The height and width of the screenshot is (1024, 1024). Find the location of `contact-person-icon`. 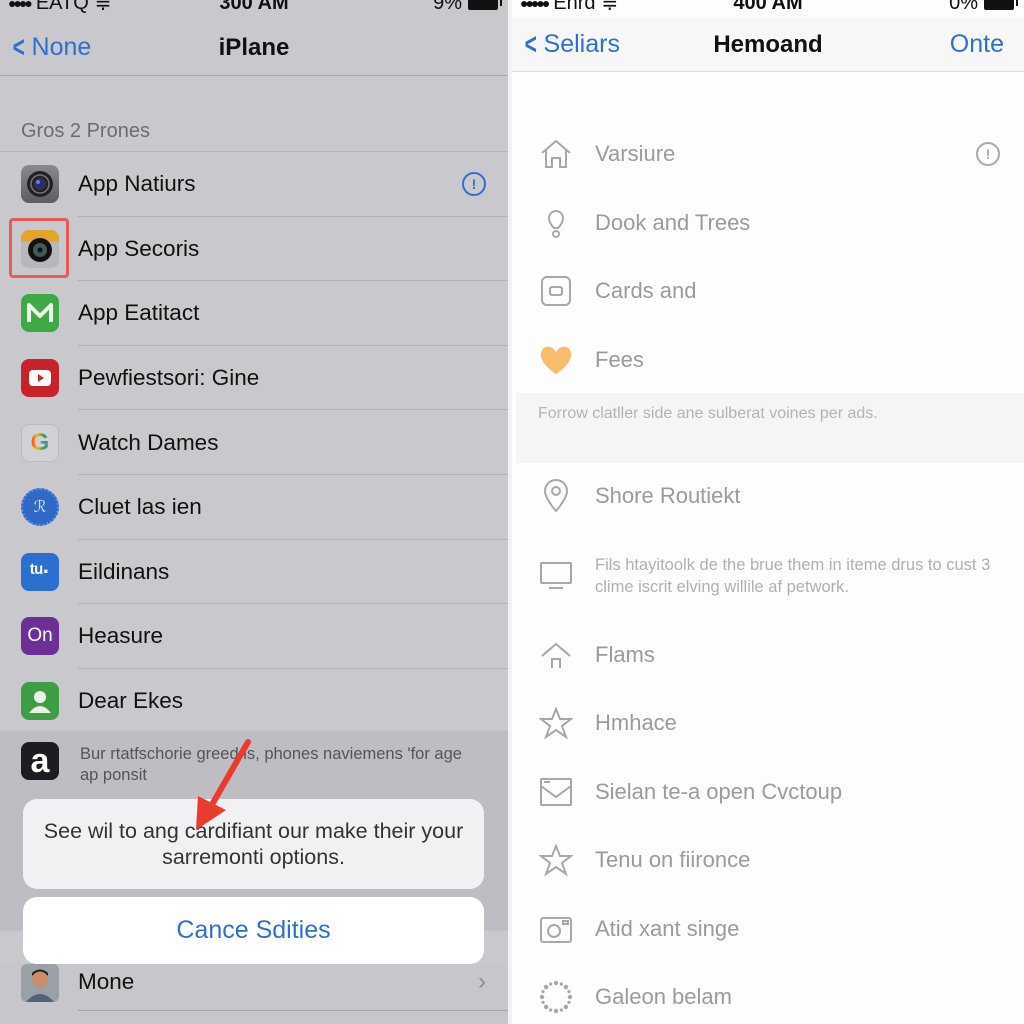

contact-person-icon is located at coordinates (40, 701).